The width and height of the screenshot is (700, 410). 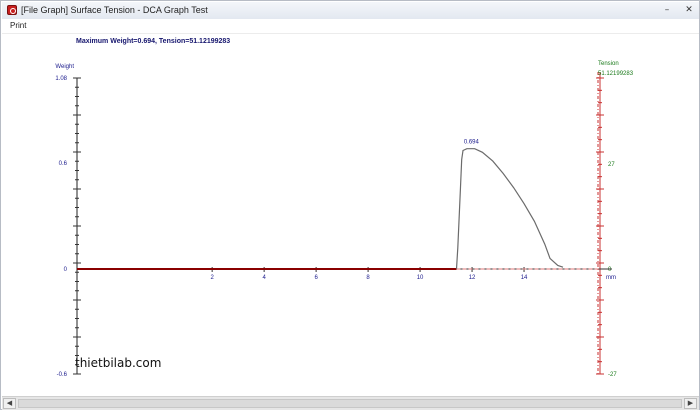 What do you see at coordinates (524, 278) in the screenshot?
I see `x-tick-label: 14` at bounding box center [524, 278].